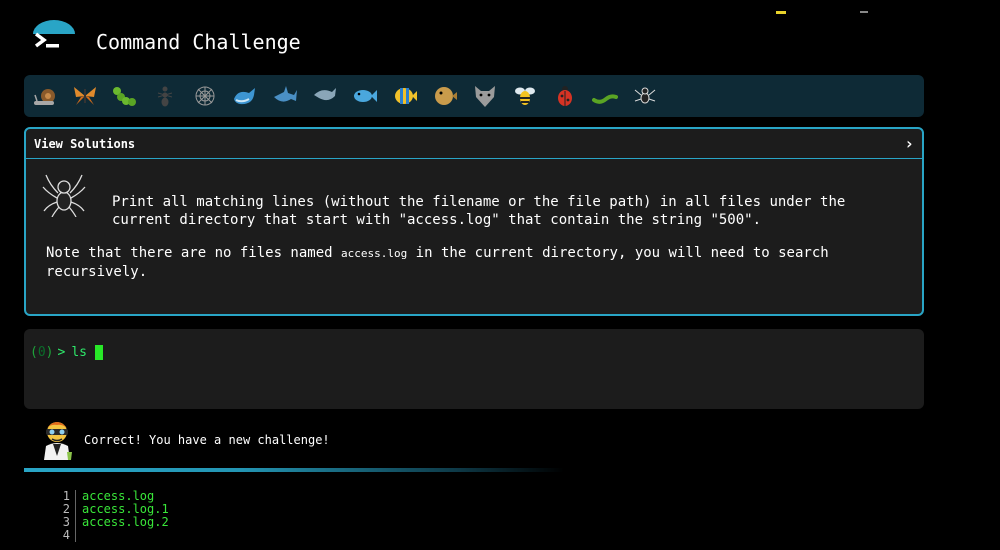 This screenshot has height=550, width=1000. I want to click on line-text: access.log.2, so click(122, 522).